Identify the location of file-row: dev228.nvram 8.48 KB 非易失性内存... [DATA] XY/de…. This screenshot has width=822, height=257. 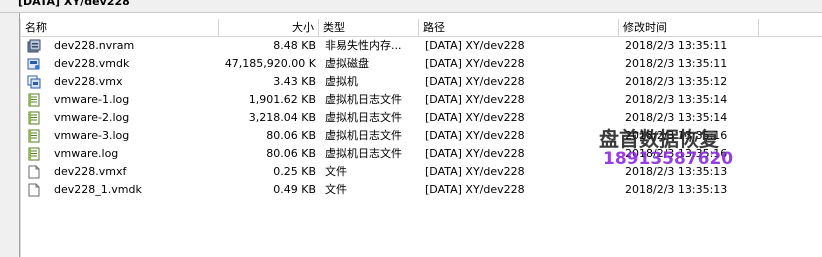
(391, 46).